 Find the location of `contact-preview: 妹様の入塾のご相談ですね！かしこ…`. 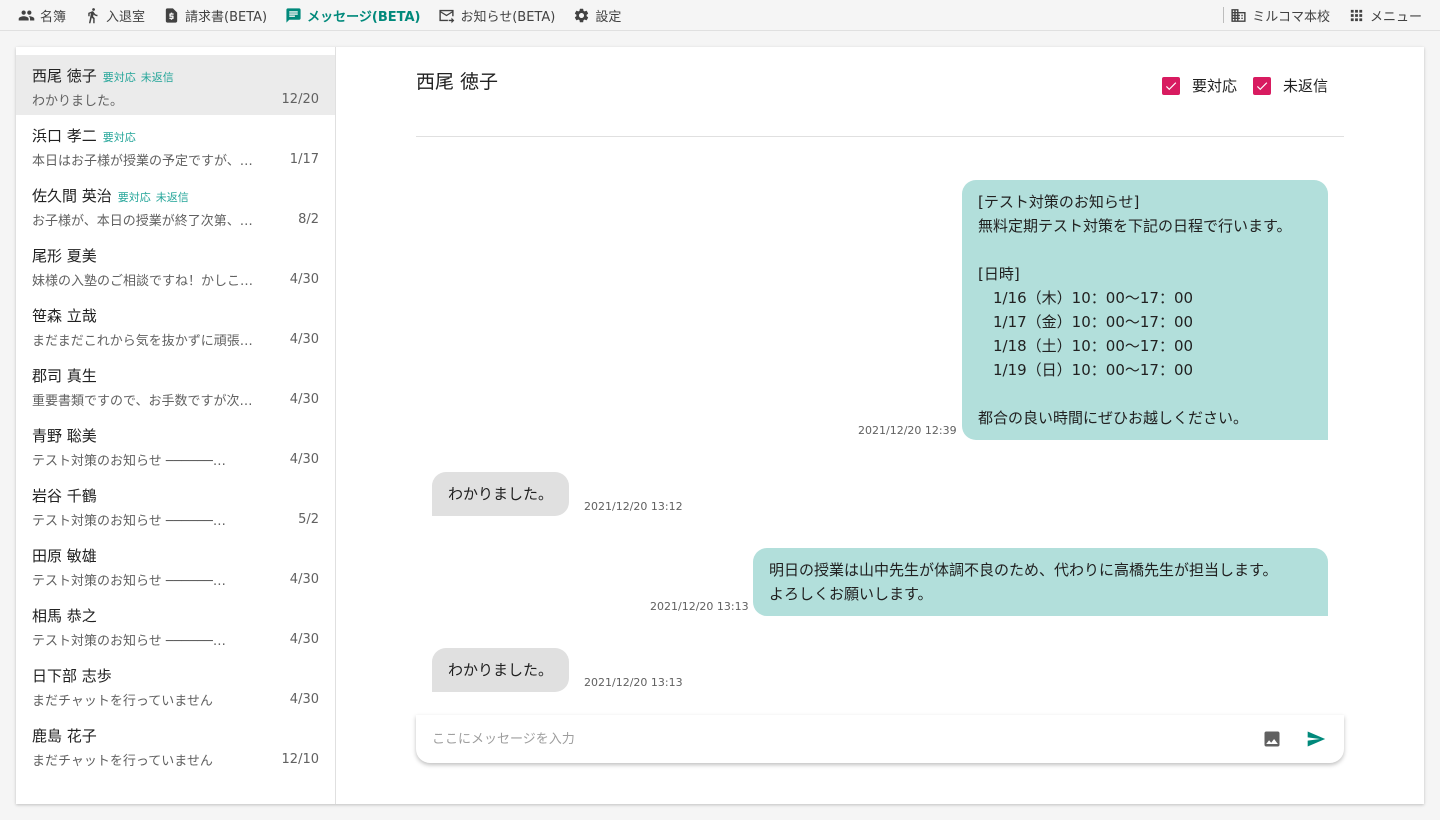

contact-preview: 妹様の入塾のご相談ですね！かしこ… is located at coordinates (143, 281).